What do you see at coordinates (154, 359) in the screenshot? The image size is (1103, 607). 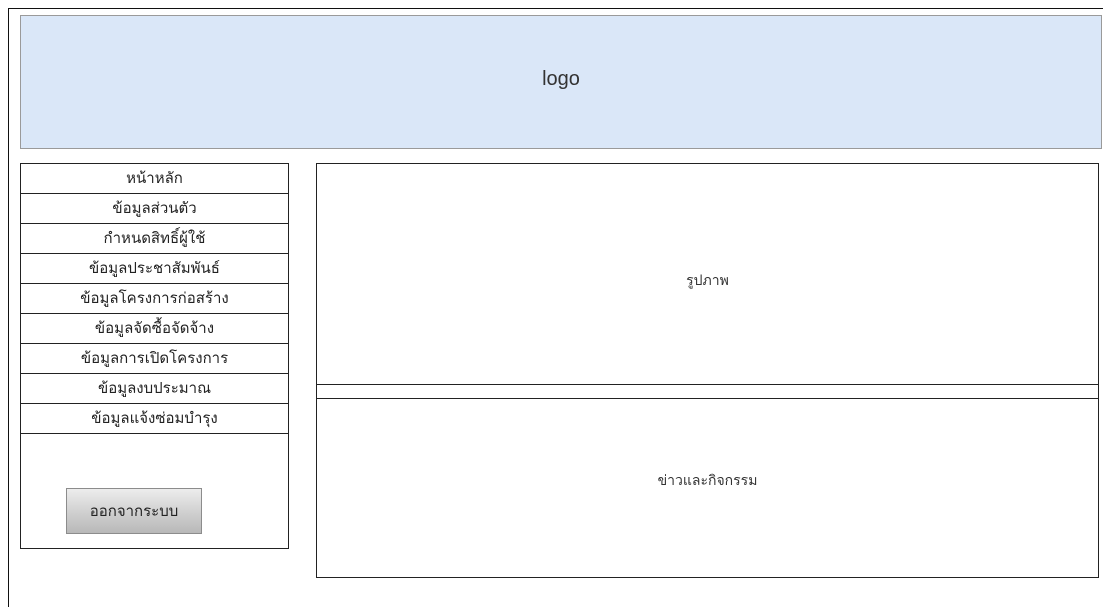 I see `sidebar-item-project-opening: ข้อมูลการเปิดโครงการ` at bounding box center [154, 359].